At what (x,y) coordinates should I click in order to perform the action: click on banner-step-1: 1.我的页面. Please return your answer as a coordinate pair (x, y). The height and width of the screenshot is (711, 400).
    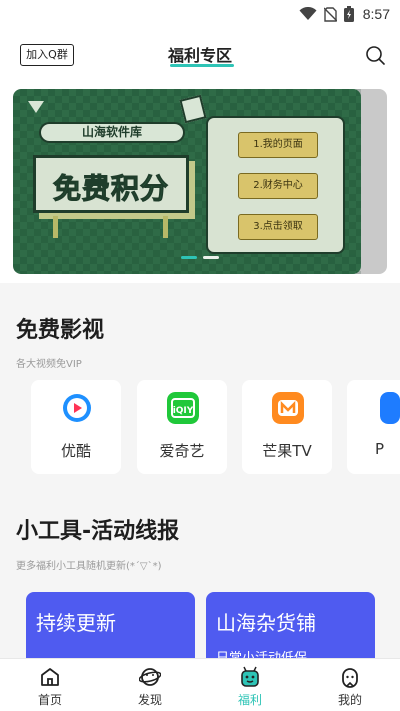
    Looking at the image, I should click on (278, 145).